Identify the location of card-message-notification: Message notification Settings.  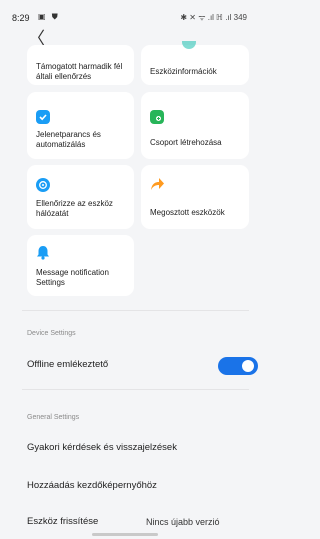
(80, 265).